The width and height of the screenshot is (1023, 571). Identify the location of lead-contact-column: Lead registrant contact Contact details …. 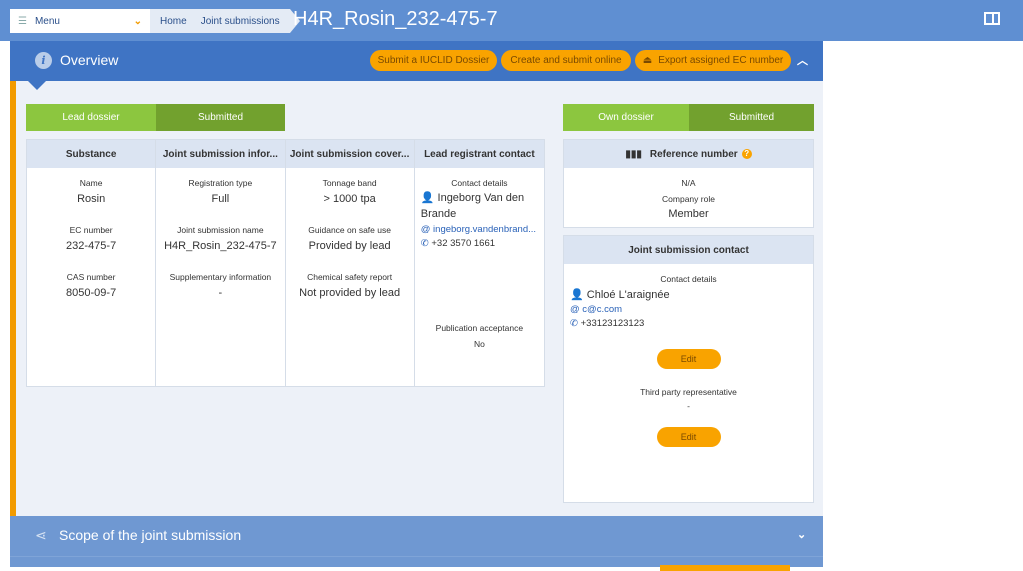
(479, 263).